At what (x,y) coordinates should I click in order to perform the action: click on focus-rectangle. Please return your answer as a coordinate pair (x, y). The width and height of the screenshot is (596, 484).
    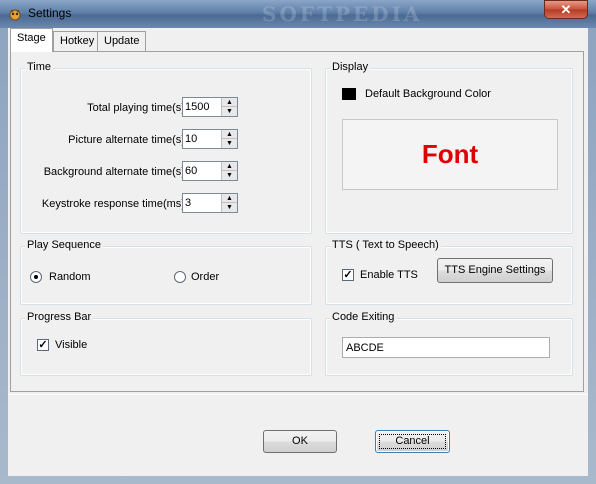
    Looking at the image, I should click on (412, 441).